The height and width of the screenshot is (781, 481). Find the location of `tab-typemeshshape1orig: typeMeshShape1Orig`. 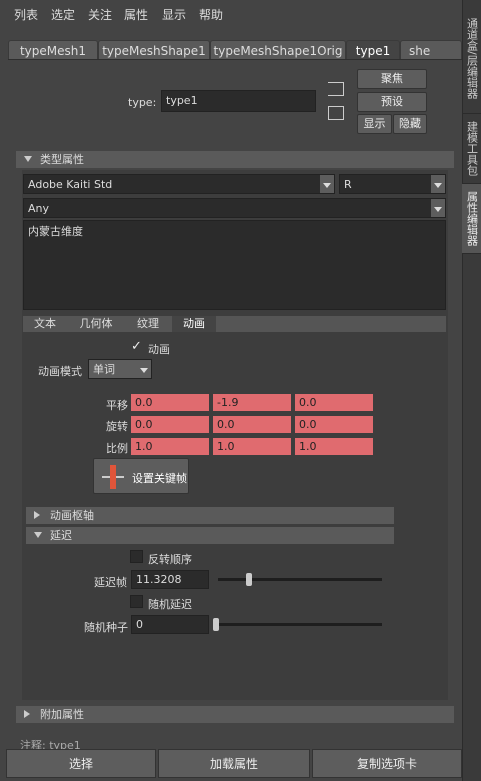

tab-typemeshshape1orig: typeMeshShape1Orig is located at coordinates (278, 50).